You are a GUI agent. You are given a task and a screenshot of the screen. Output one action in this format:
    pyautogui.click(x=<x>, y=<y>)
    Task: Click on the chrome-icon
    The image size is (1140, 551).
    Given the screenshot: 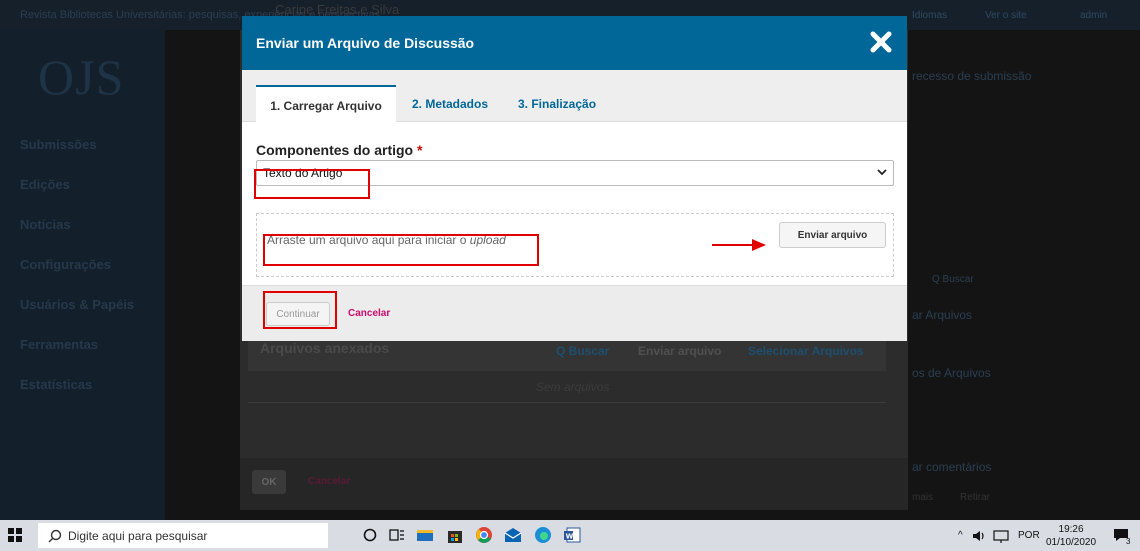 What is the action you would take?
    pyautogui.click(x=484, y=535)
    